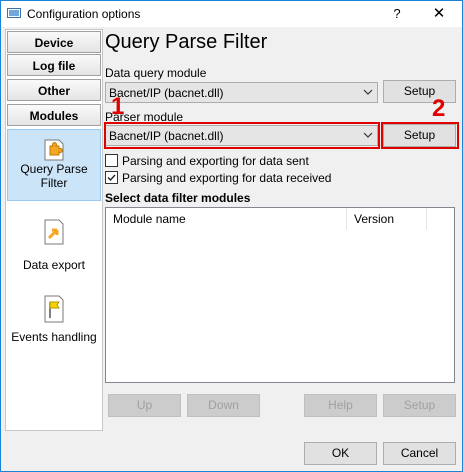 The height and width of the screenshot is (472, 463). I want to click on sidebar-item-label: Filter, so click(54, 183).